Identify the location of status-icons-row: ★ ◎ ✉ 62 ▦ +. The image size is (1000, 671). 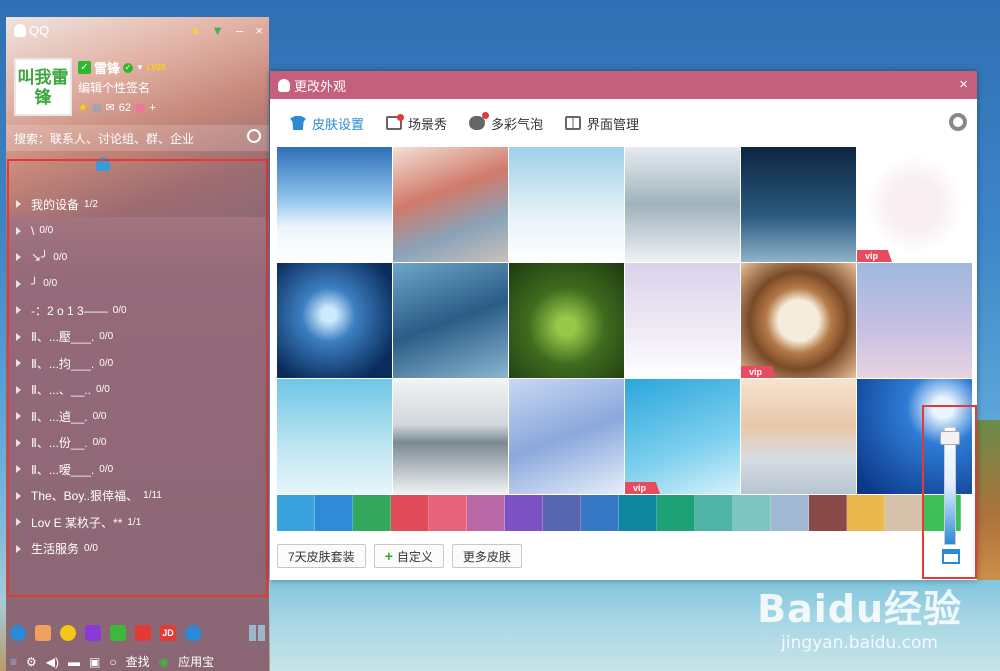
(117, 108).